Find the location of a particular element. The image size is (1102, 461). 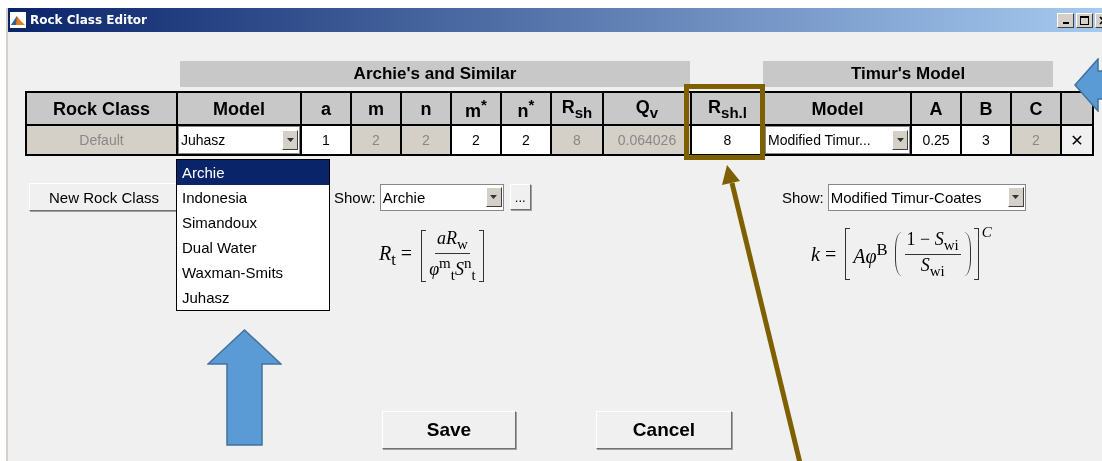

column-header: m is located at coordinates (376, 108).